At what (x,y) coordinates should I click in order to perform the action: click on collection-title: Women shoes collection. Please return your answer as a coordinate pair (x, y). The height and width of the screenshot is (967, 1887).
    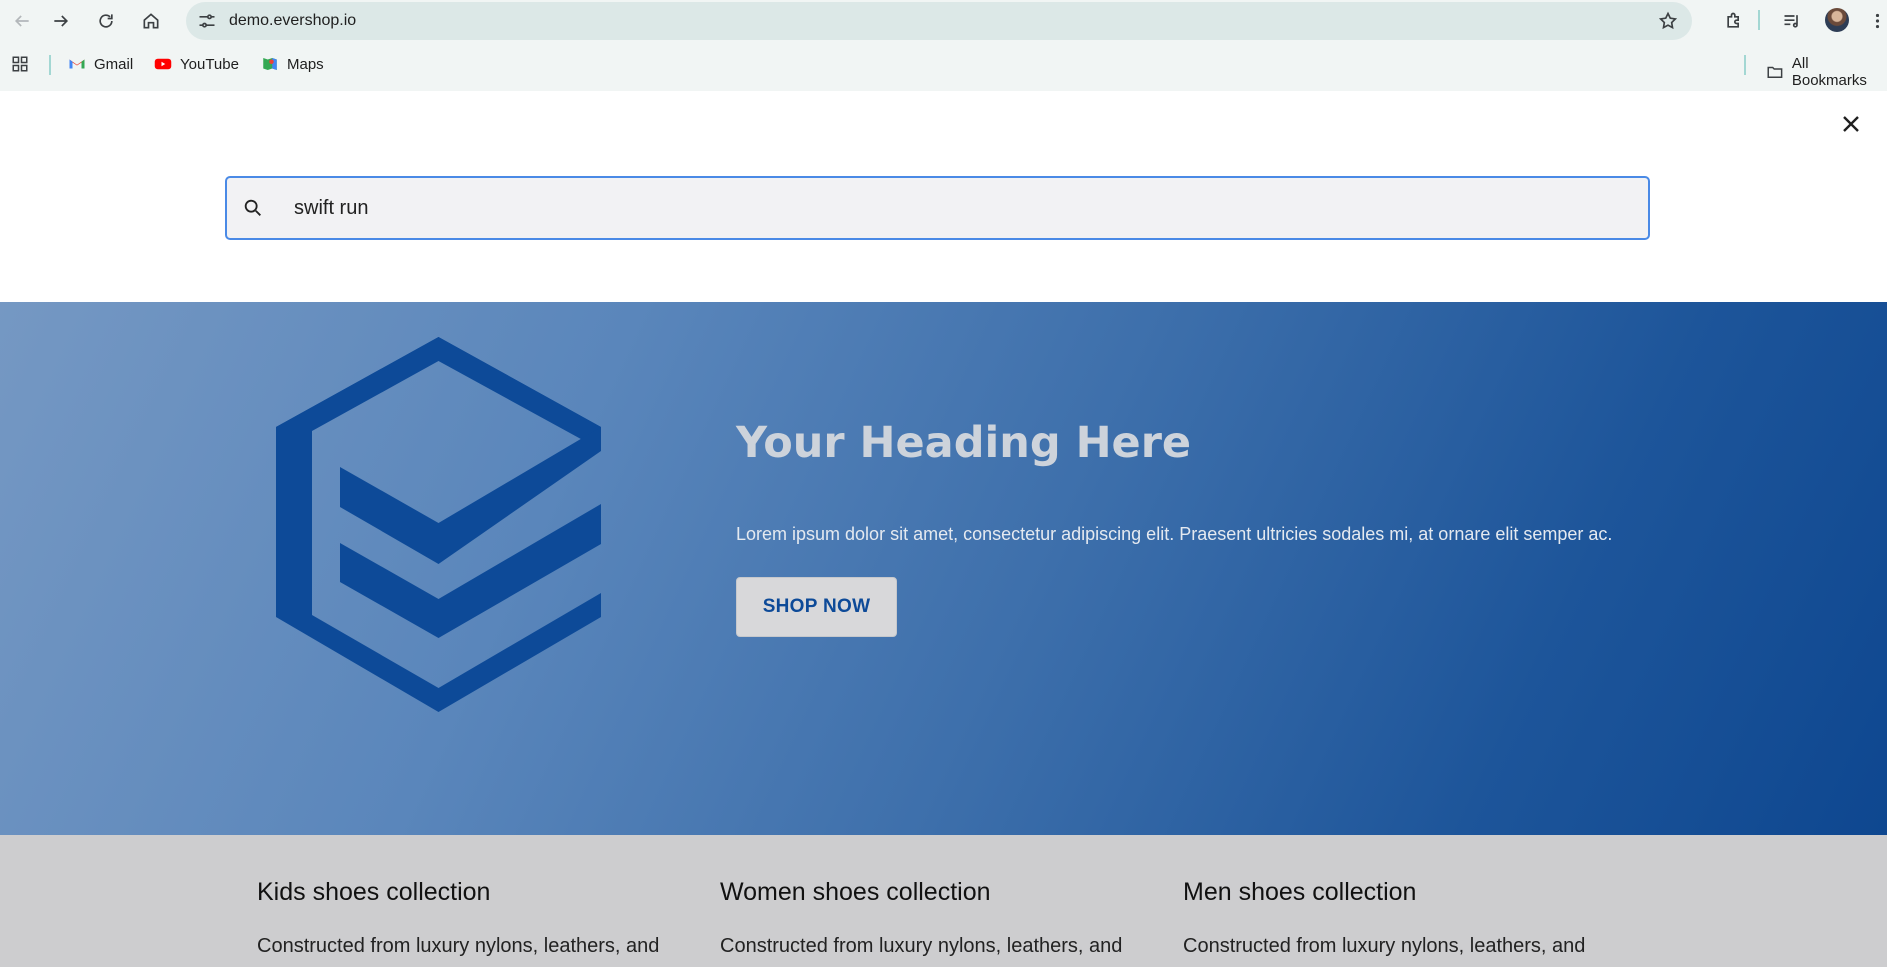
    Looking at the image, I should click on (930, 892).